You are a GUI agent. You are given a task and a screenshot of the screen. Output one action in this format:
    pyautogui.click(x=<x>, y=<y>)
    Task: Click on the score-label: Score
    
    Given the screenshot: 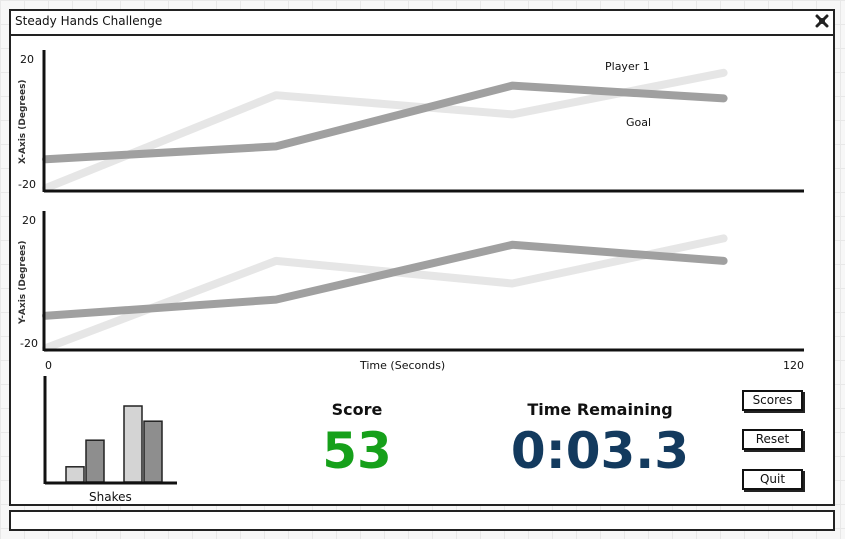 What is the action you would take?
    pyautogui.click(x=357, y=409)
    